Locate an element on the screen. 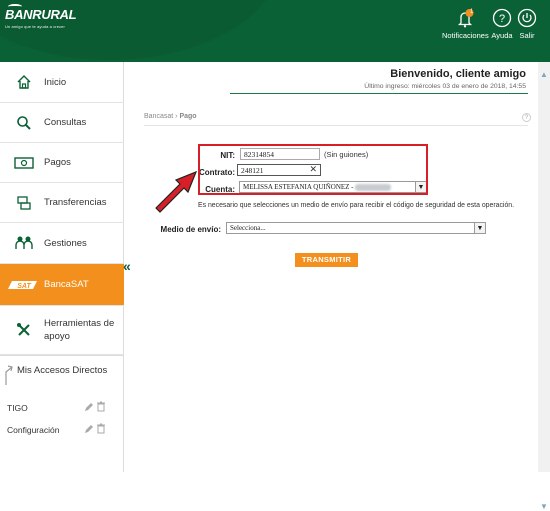  help-button: ? Ayuda is located at coordinates (502, 24).